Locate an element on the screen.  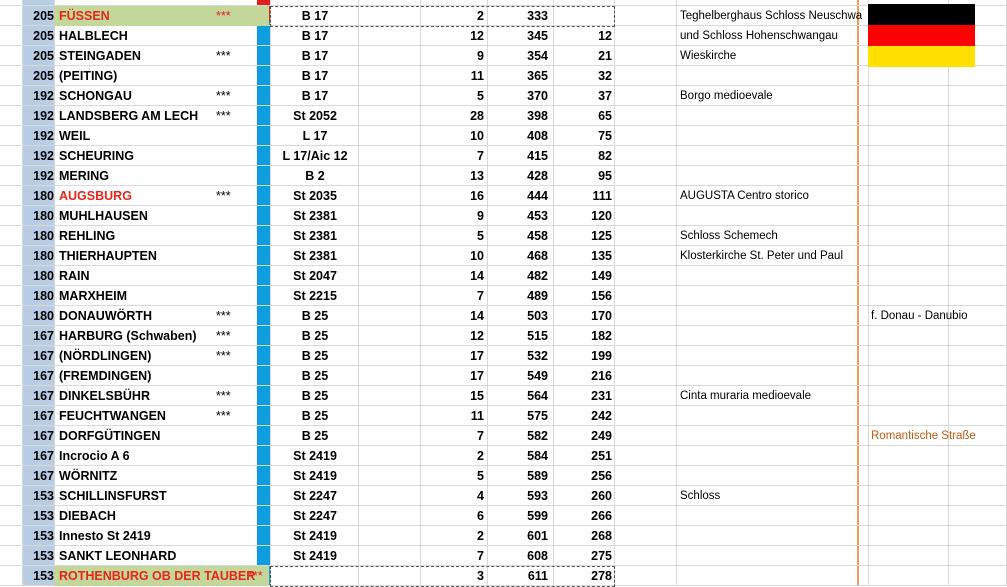
side-note-cell: f. Donau - Danubio is located at coordinates (919, 316).